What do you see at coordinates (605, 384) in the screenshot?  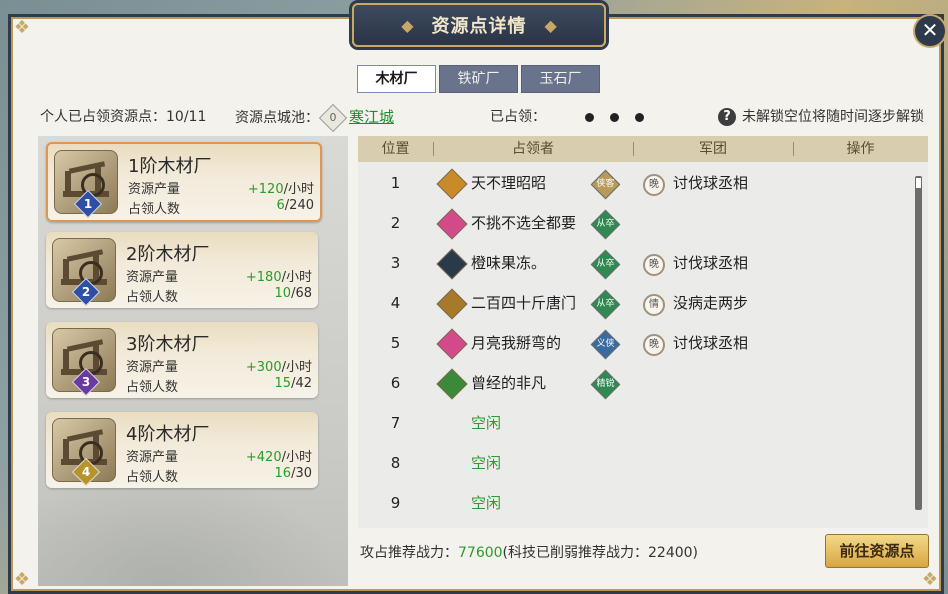 I see `rank-badge-icon: 精锐` at bounding box center [605, 384].